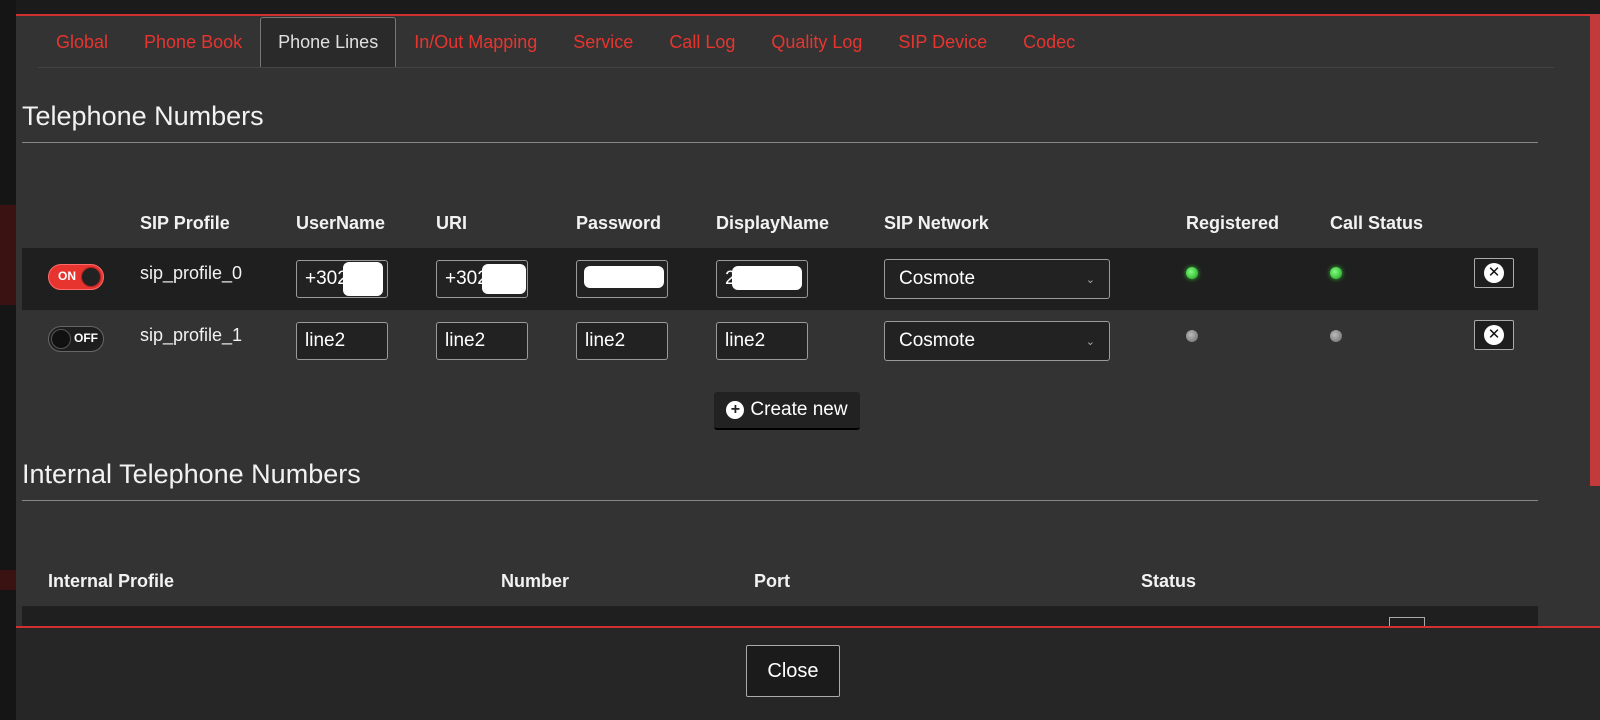  I want to click on display-name-field, so click(762, 341).